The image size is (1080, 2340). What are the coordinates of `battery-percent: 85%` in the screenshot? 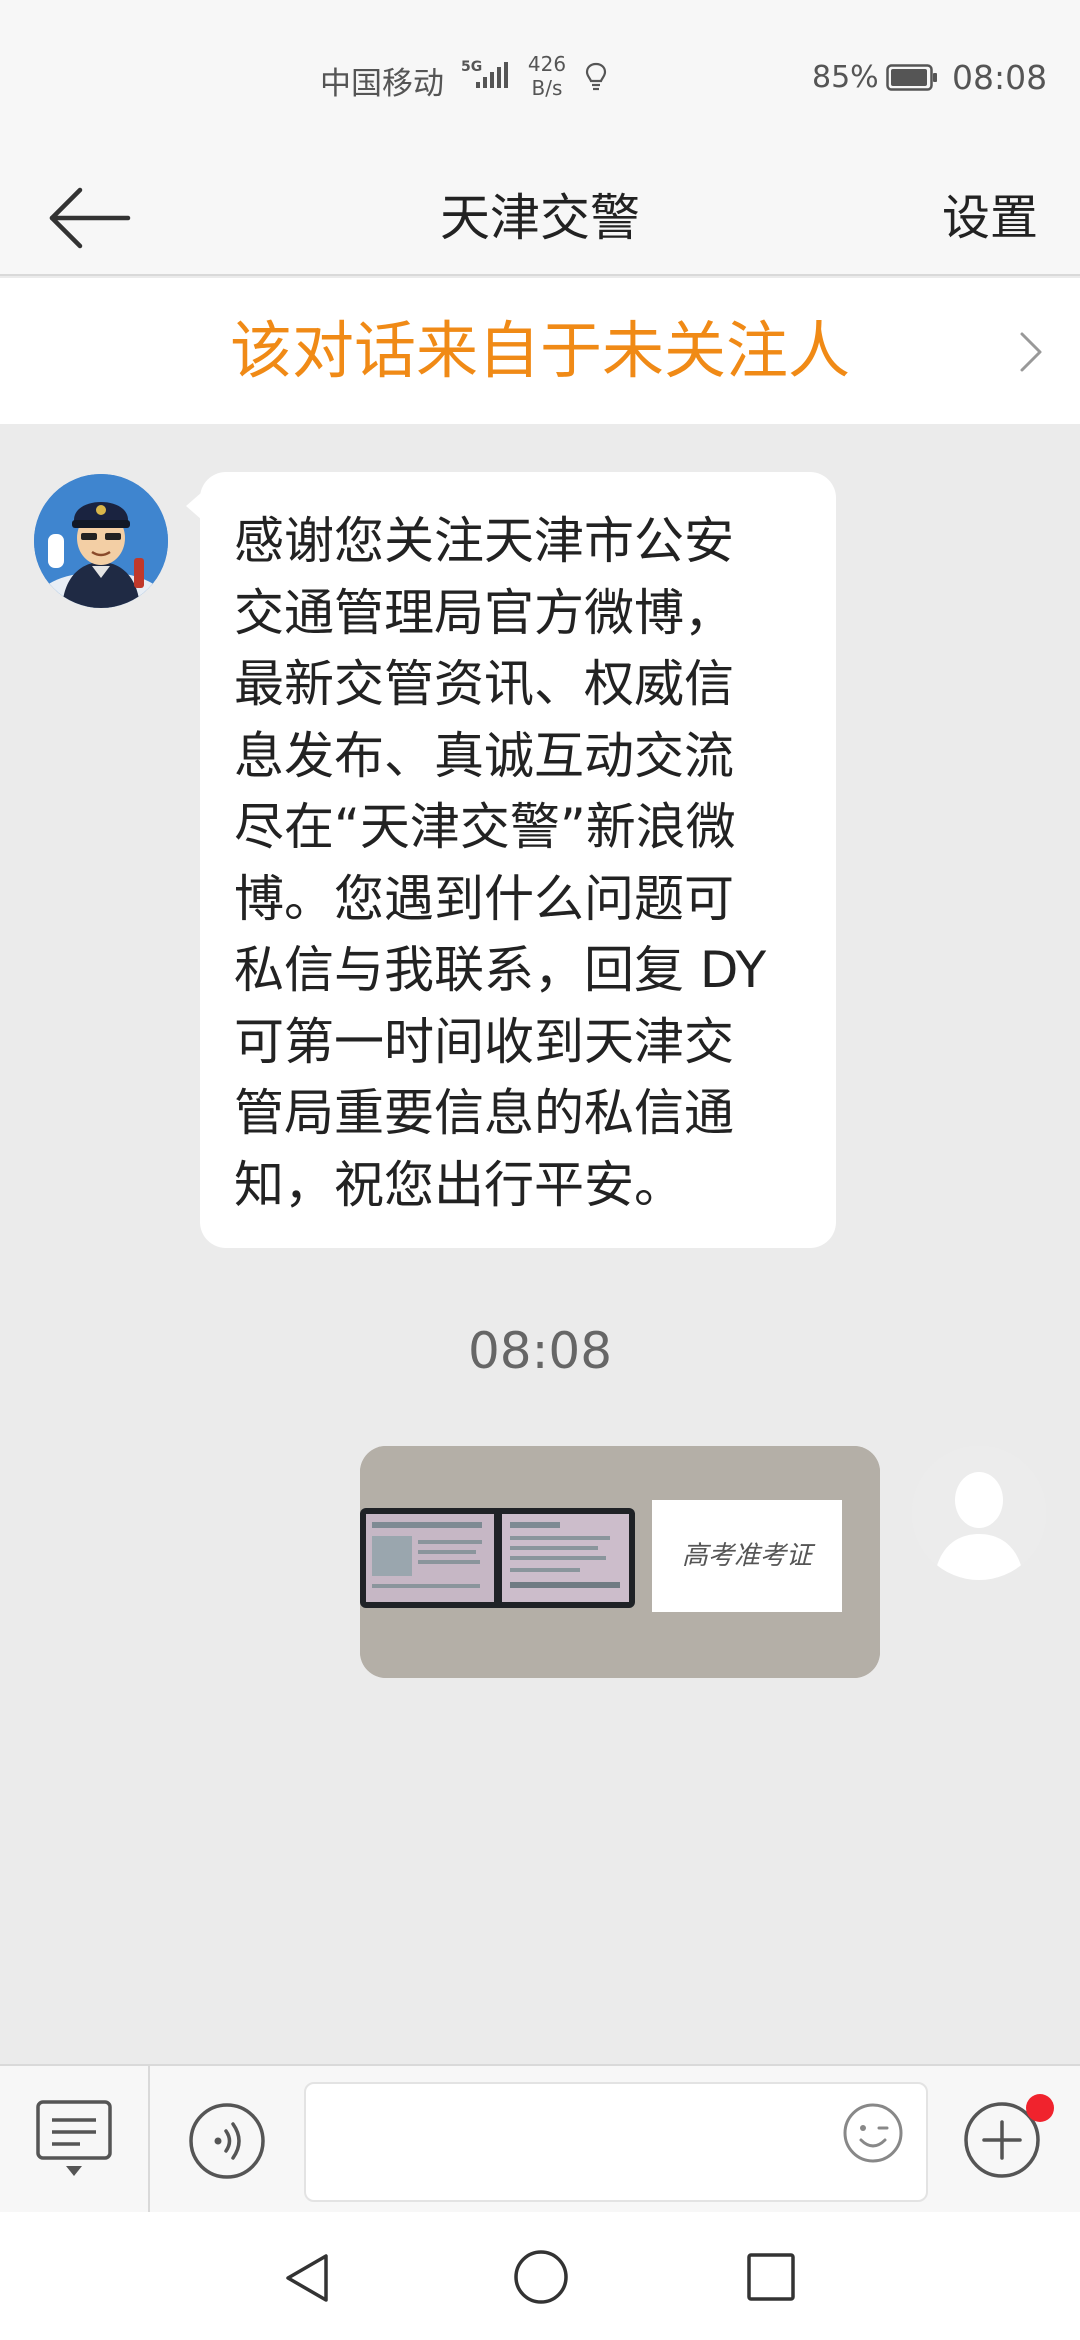 It's located at (845, 77).